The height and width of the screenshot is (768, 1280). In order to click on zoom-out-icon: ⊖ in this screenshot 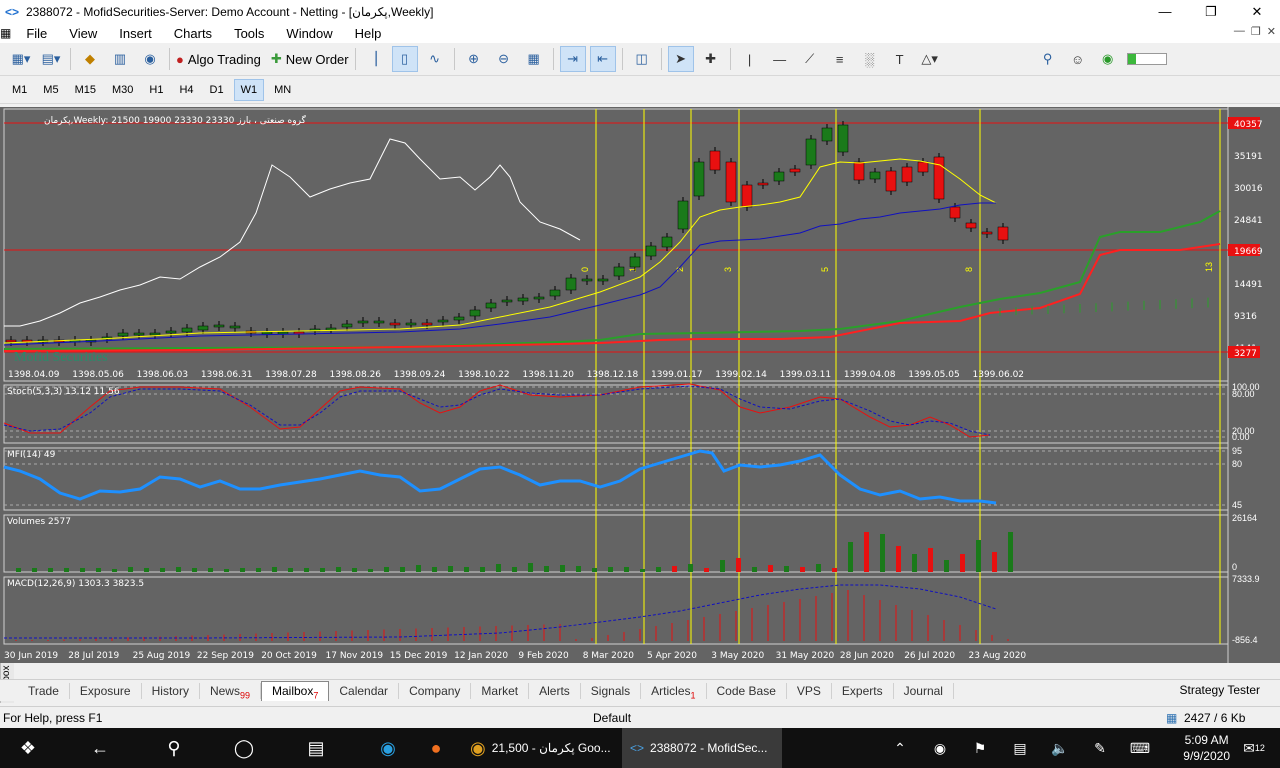, I will do `click(504, 59)`.